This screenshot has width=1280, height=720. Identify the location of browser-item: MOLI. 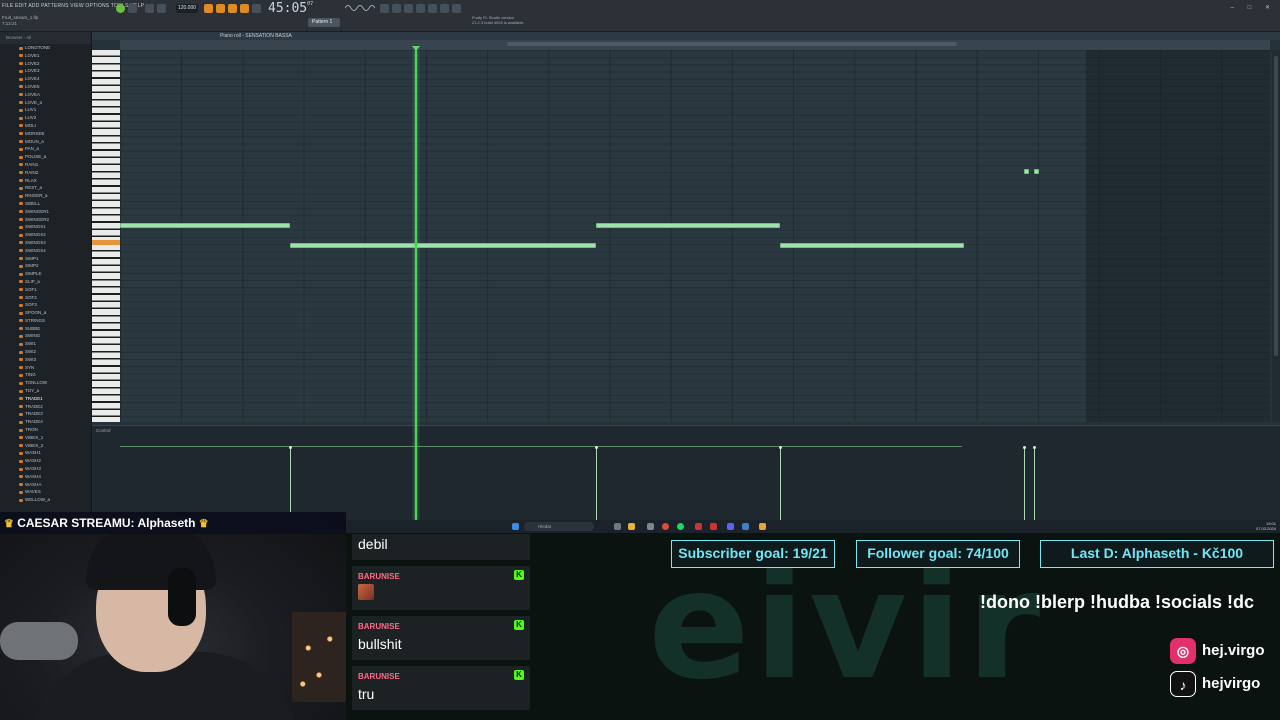
(45, 126).